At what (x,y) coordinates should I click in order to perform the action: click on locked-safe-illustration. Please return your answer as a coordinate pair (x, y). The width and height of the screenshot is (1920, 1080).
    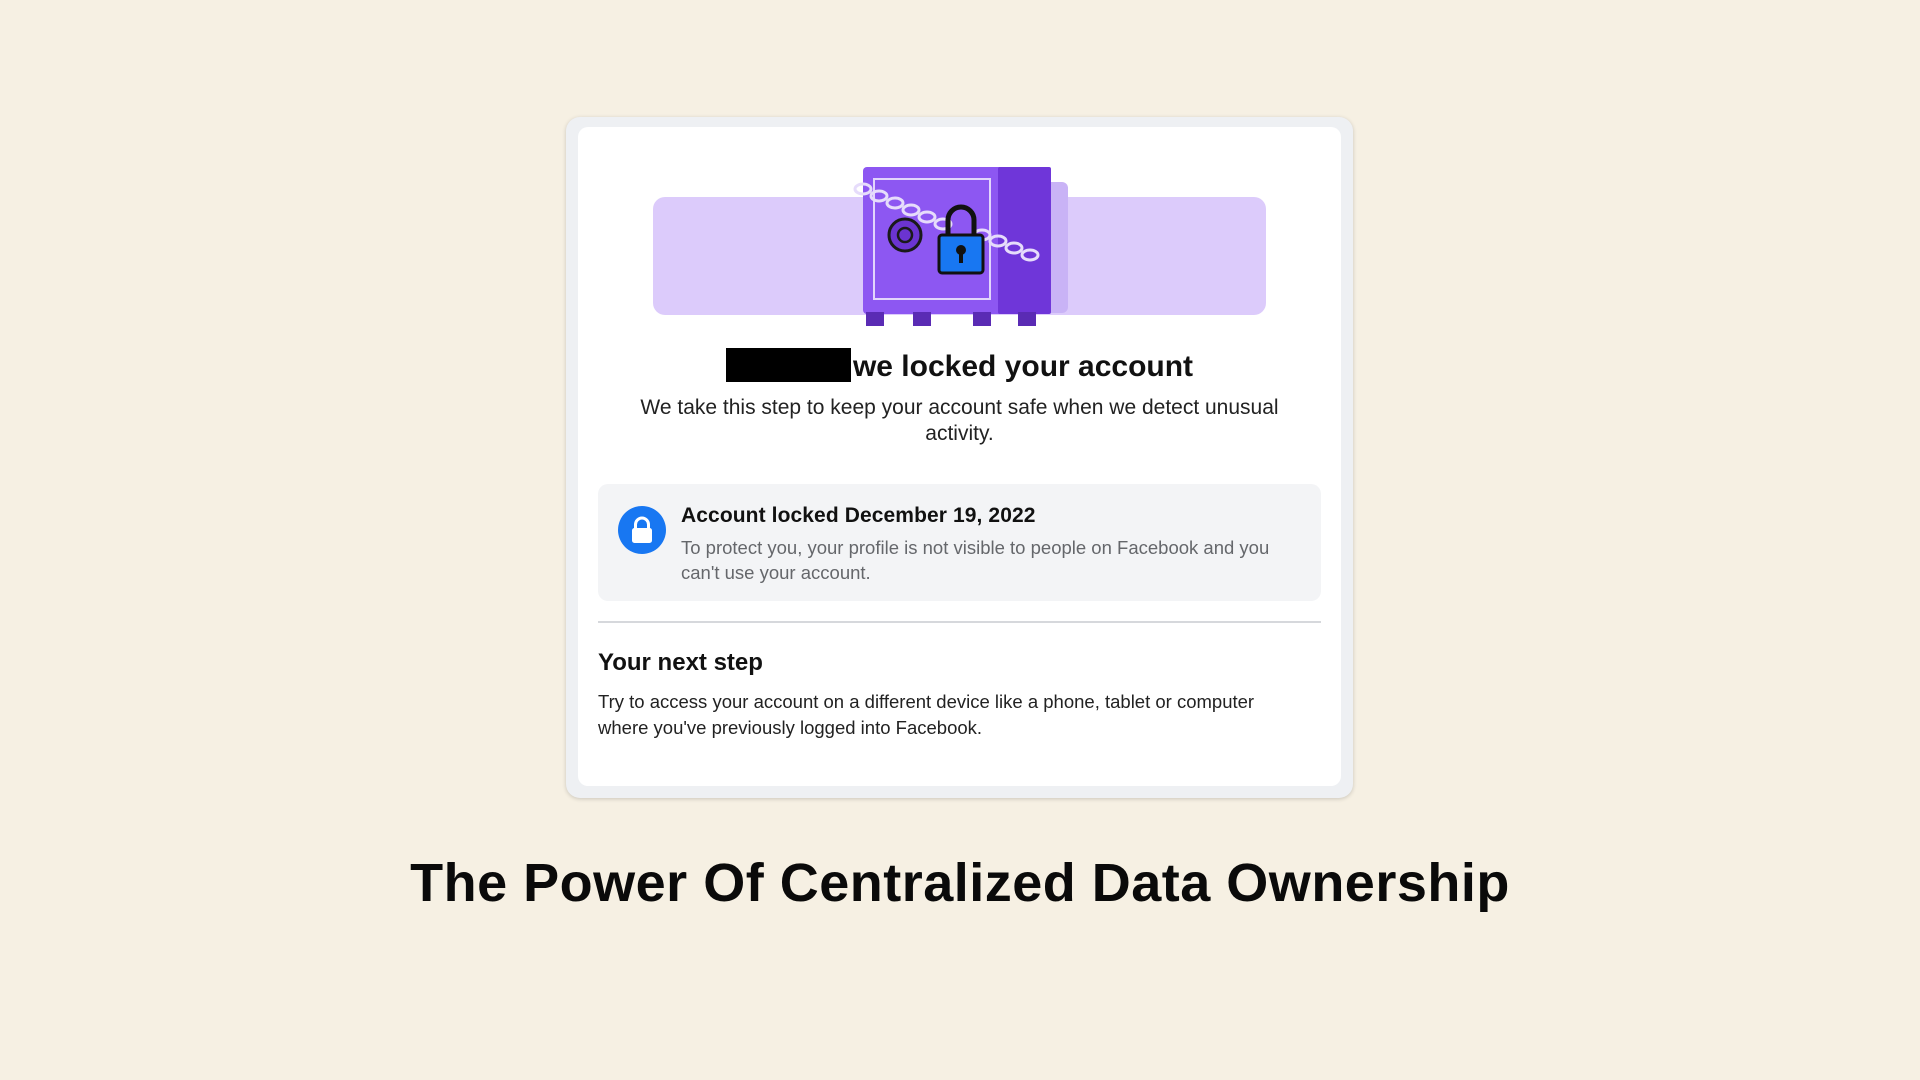
    Looking at the image, I should click on (959, 246).